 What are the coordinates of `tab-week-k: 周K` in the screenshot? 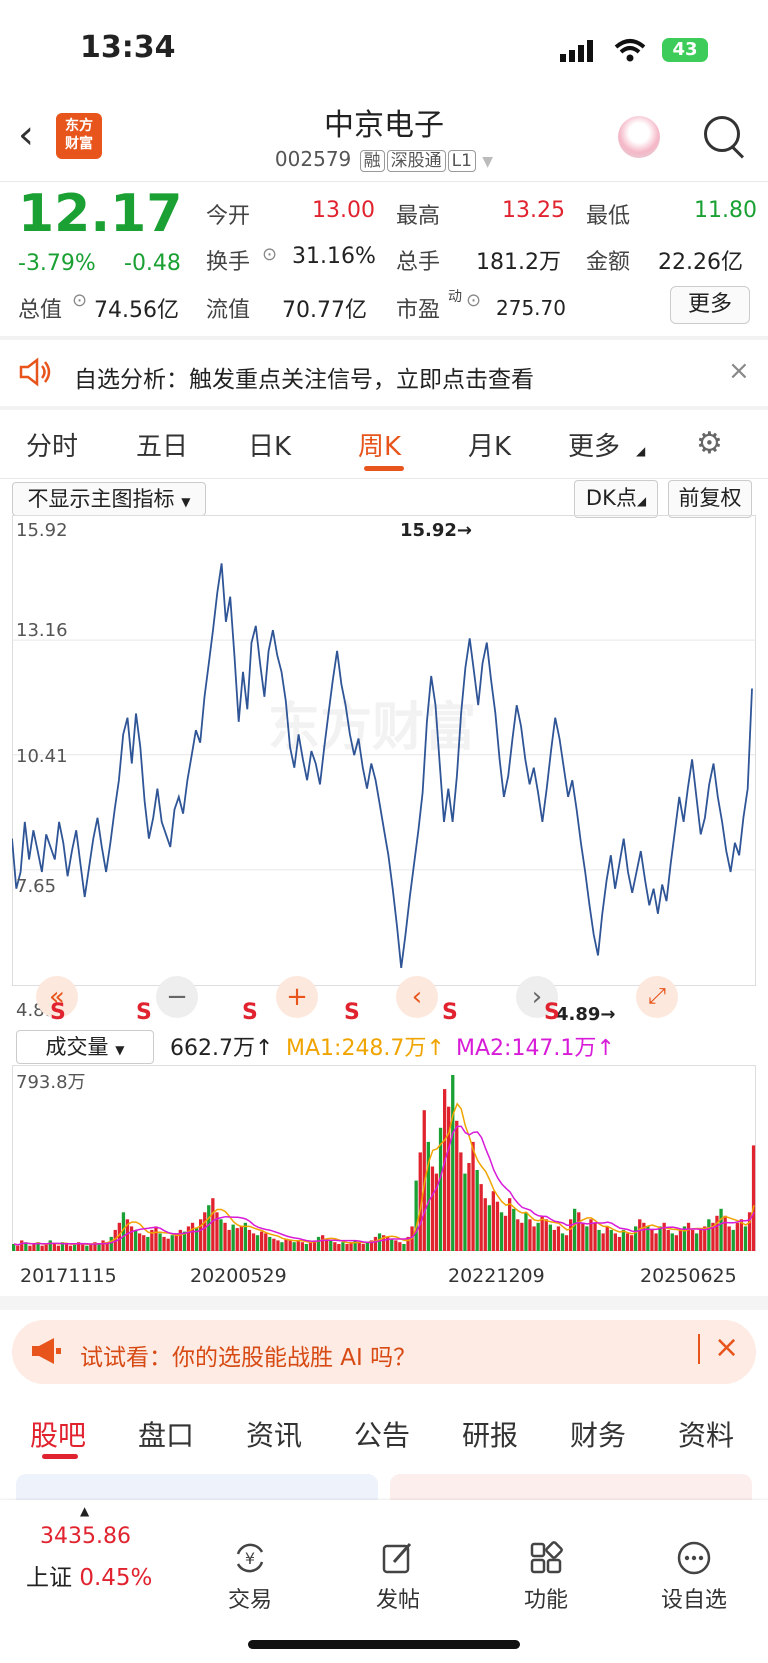 It's located at (379, 444).